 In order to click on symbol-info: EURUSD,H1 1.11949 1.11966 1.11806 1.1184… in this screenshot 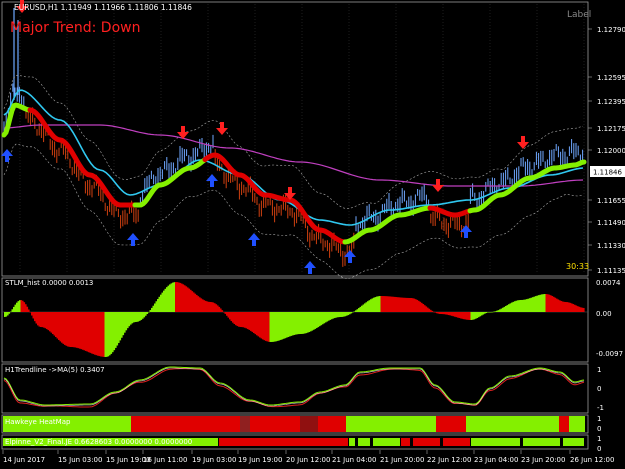, I will do `click(103, 7)`.